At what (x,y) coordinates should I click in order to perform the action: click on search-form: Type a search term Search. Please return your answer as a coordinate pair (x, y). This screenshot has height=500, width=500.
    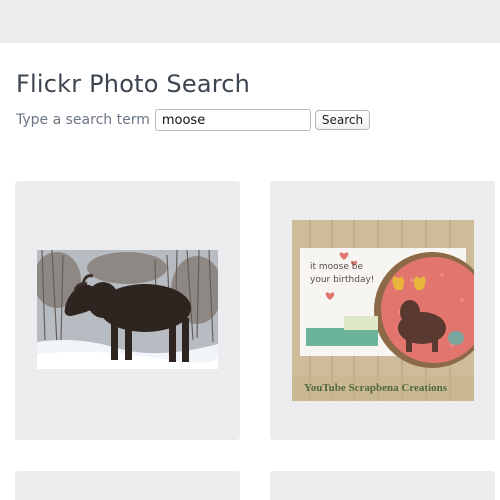
    Looking at the image, I should click on (193, 120).